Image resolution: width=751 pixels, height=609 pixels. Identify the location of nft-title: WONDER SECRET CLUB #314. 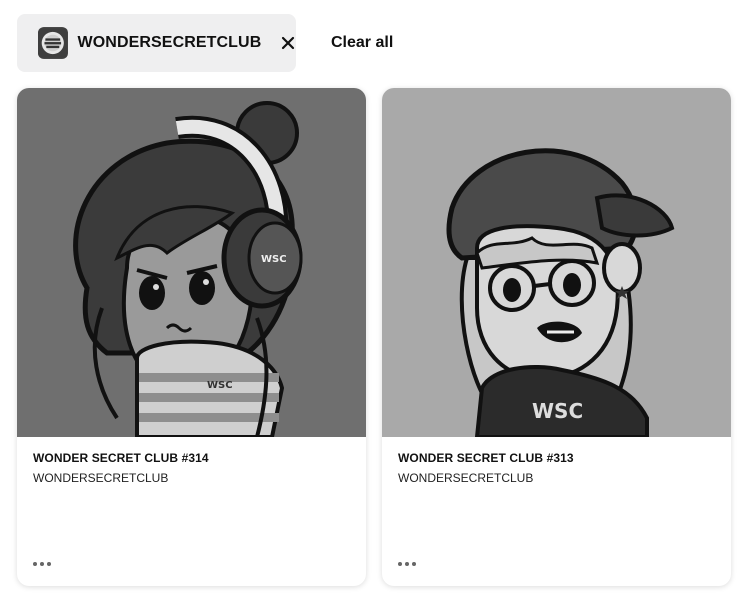
(121, 458).